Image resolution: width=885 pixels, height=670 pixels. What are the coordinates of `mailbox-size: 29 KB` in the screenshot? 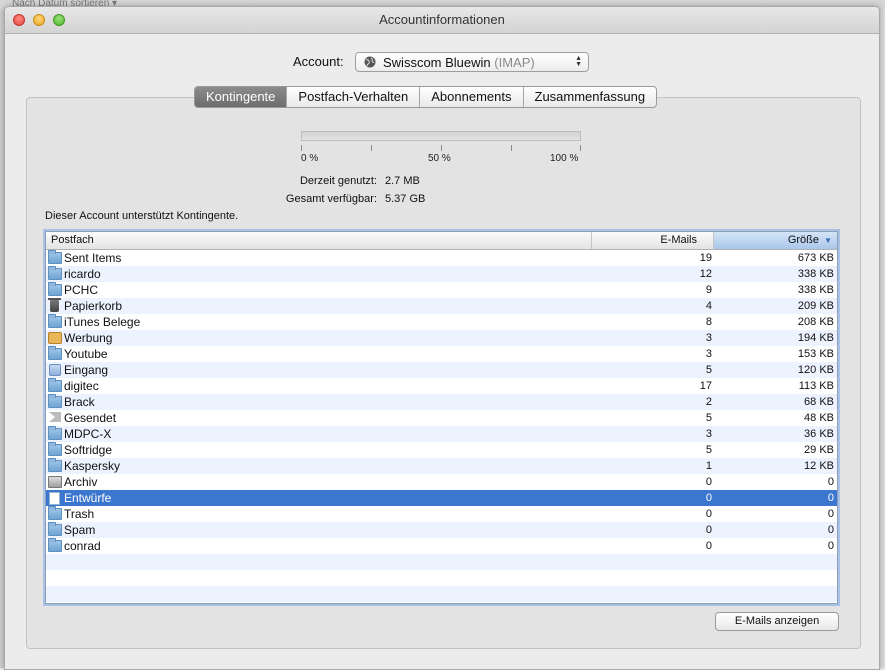 It's located at (819, 450).